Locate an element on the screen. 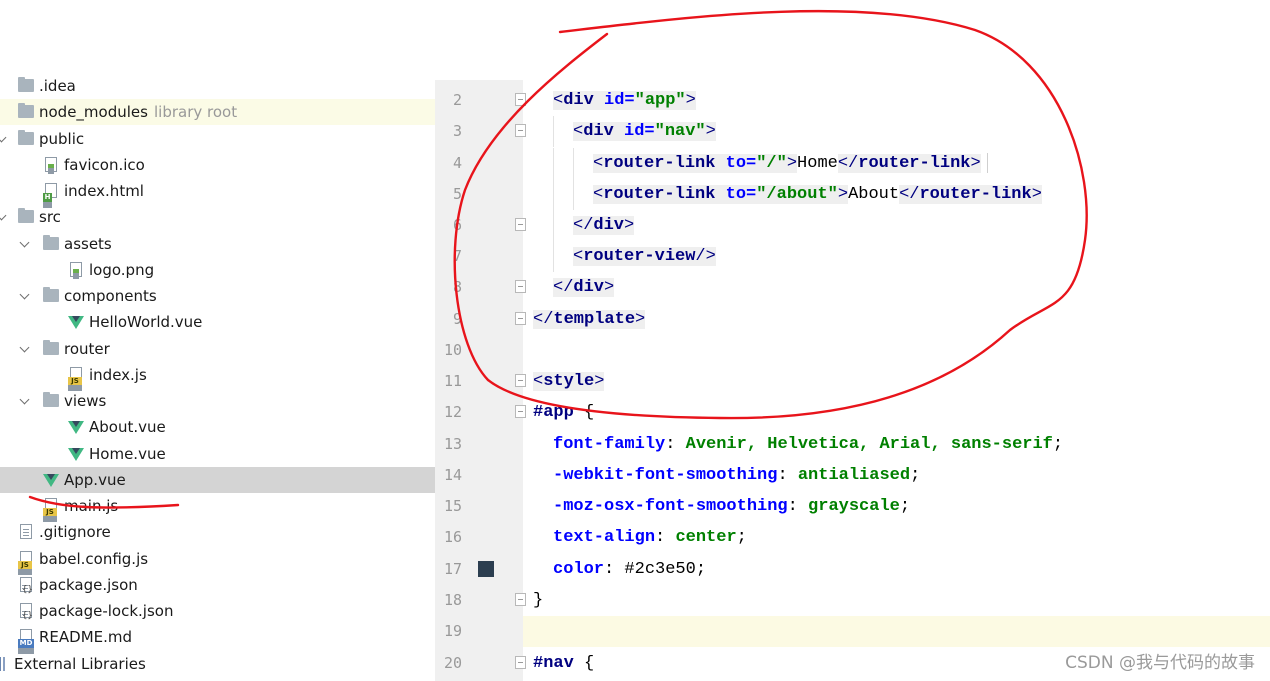  tree-item-components: components is located at coordinates (217, 296).